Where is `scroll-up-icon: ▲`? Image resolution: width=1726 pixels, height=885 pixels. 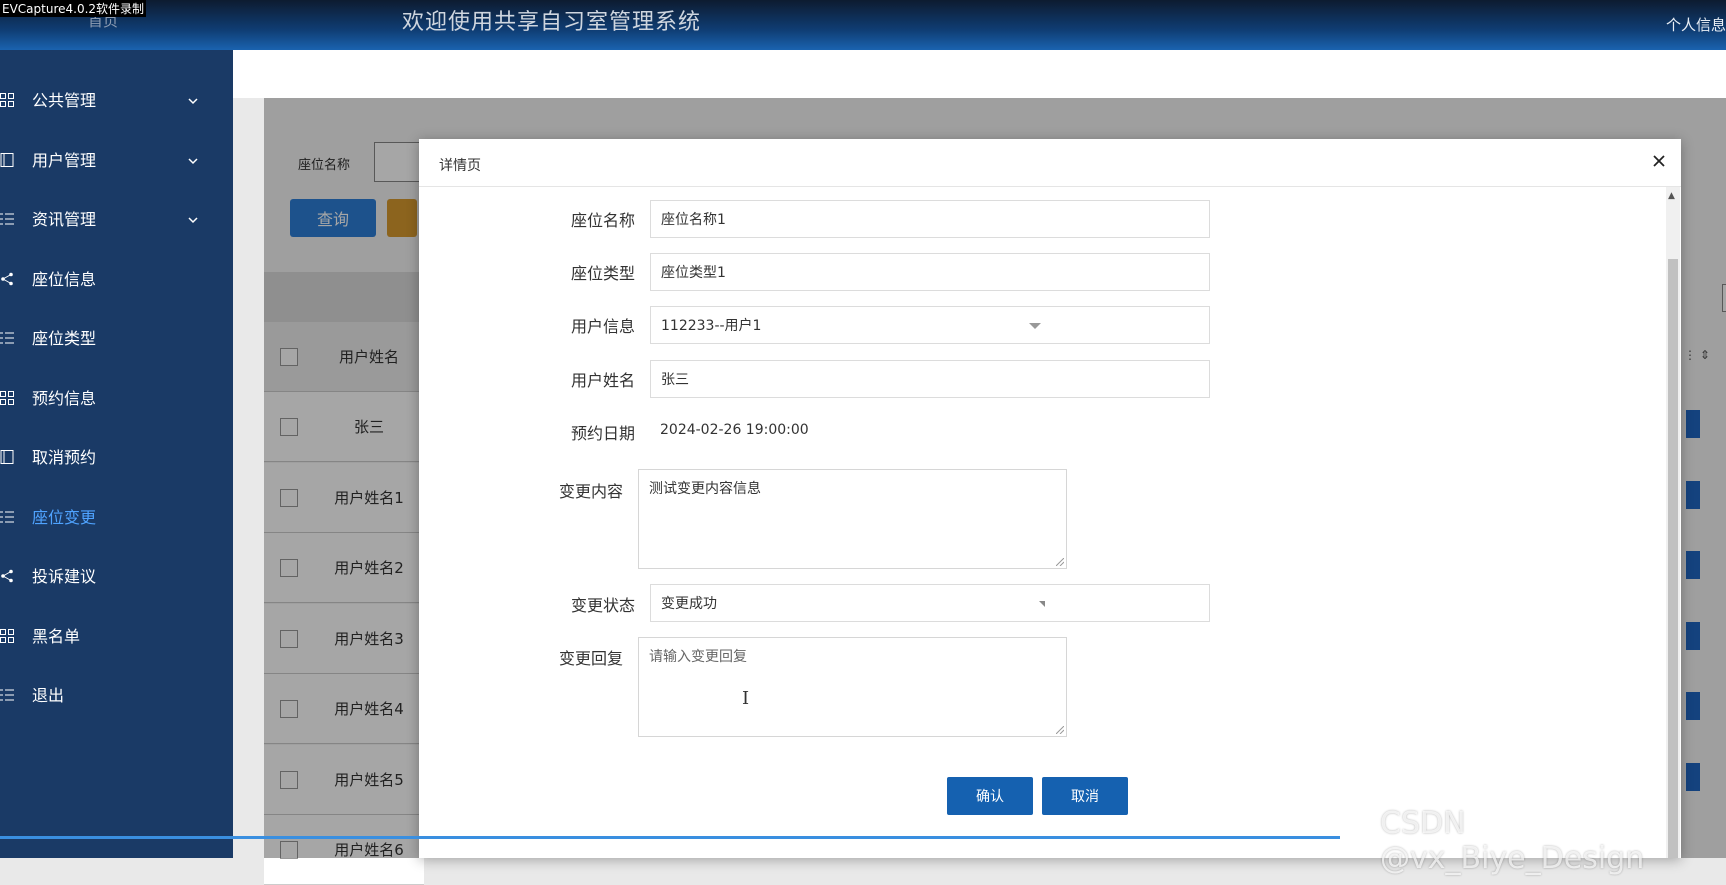
scroll-up-icon: ▲ is located at coordinates (1671, 196).